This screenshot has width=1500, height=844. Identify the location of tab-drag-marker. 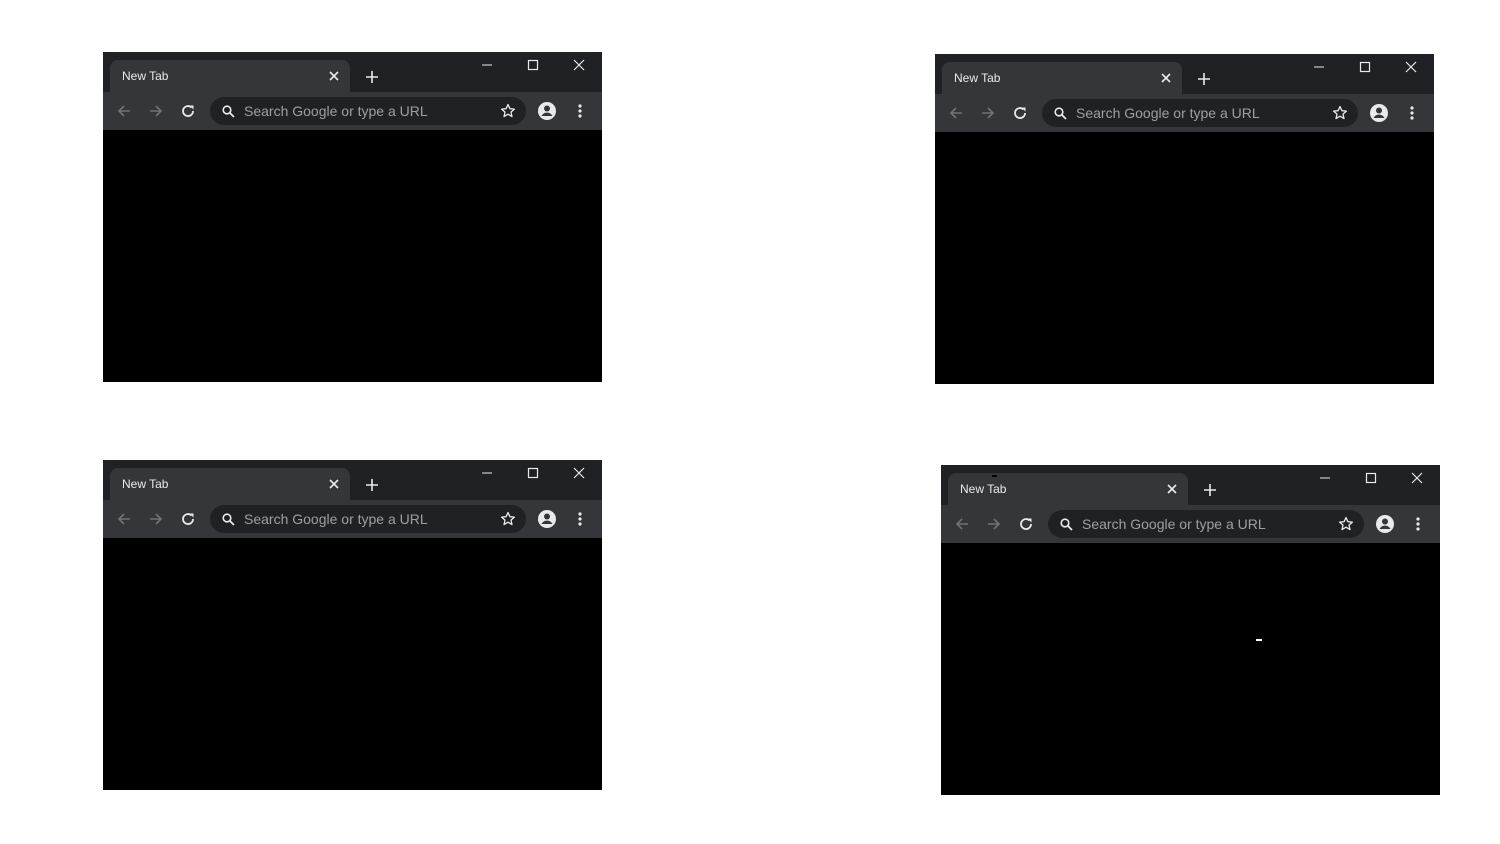
(994, 476).